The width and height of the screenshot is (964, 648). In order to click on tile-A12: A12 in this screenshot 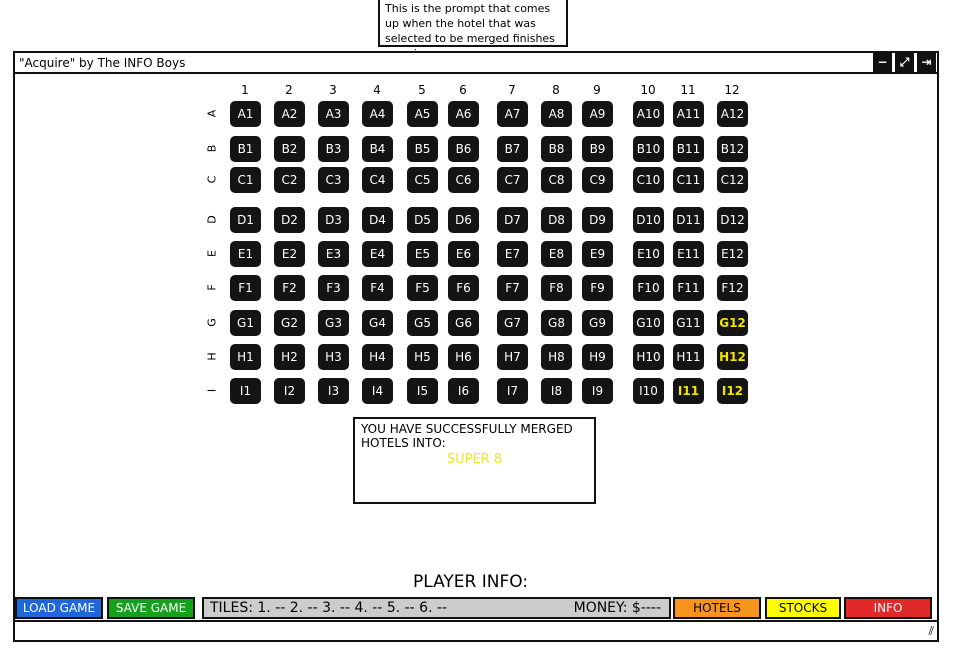, I will do `click(732, 114)`.